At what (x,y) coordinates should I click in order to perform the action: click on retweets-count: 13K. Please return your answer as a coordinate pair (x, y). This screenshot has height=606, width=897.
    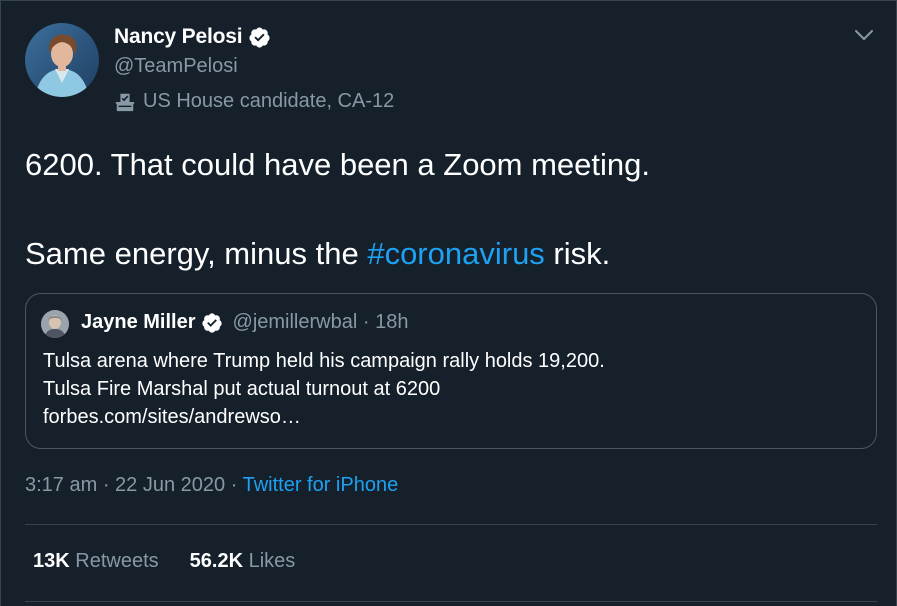
    Looking at the image, I should click on (51, 561).